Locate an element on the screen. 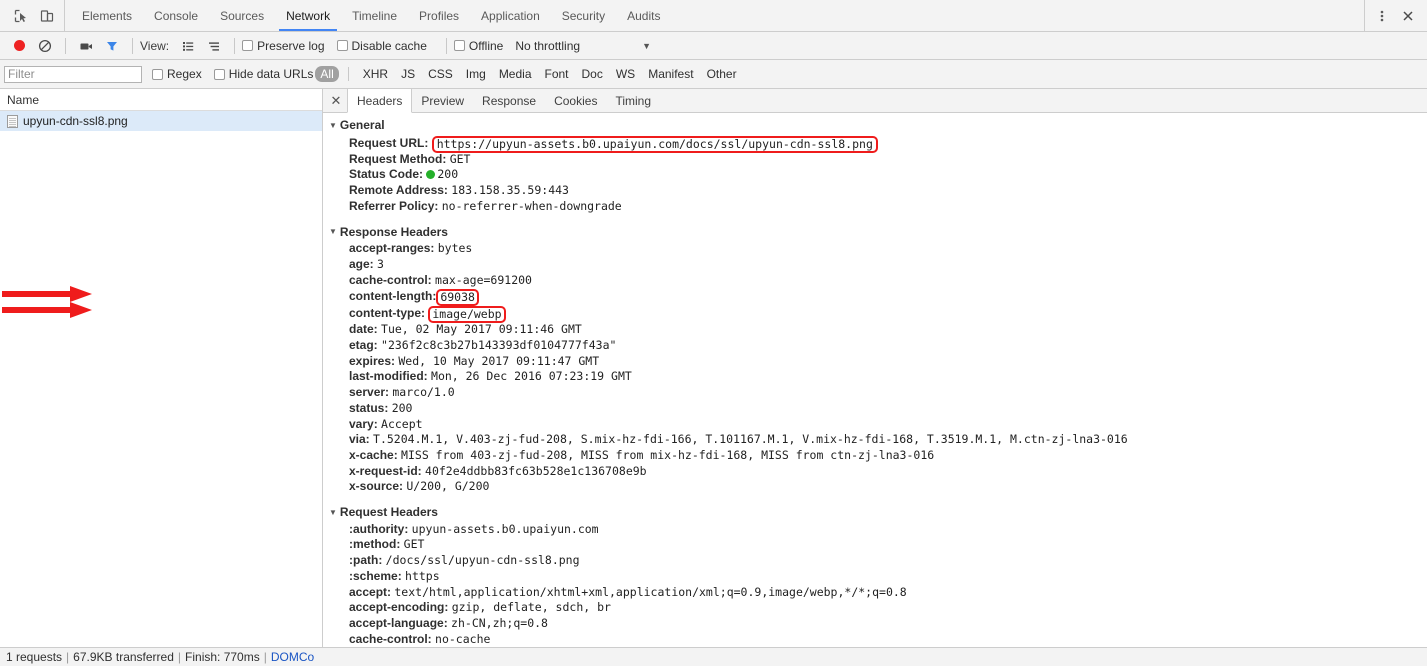 The height and width of the screenshot is (666, 1427). header-row-server: server: marco/1.0 is located at coordinates (878, 393).